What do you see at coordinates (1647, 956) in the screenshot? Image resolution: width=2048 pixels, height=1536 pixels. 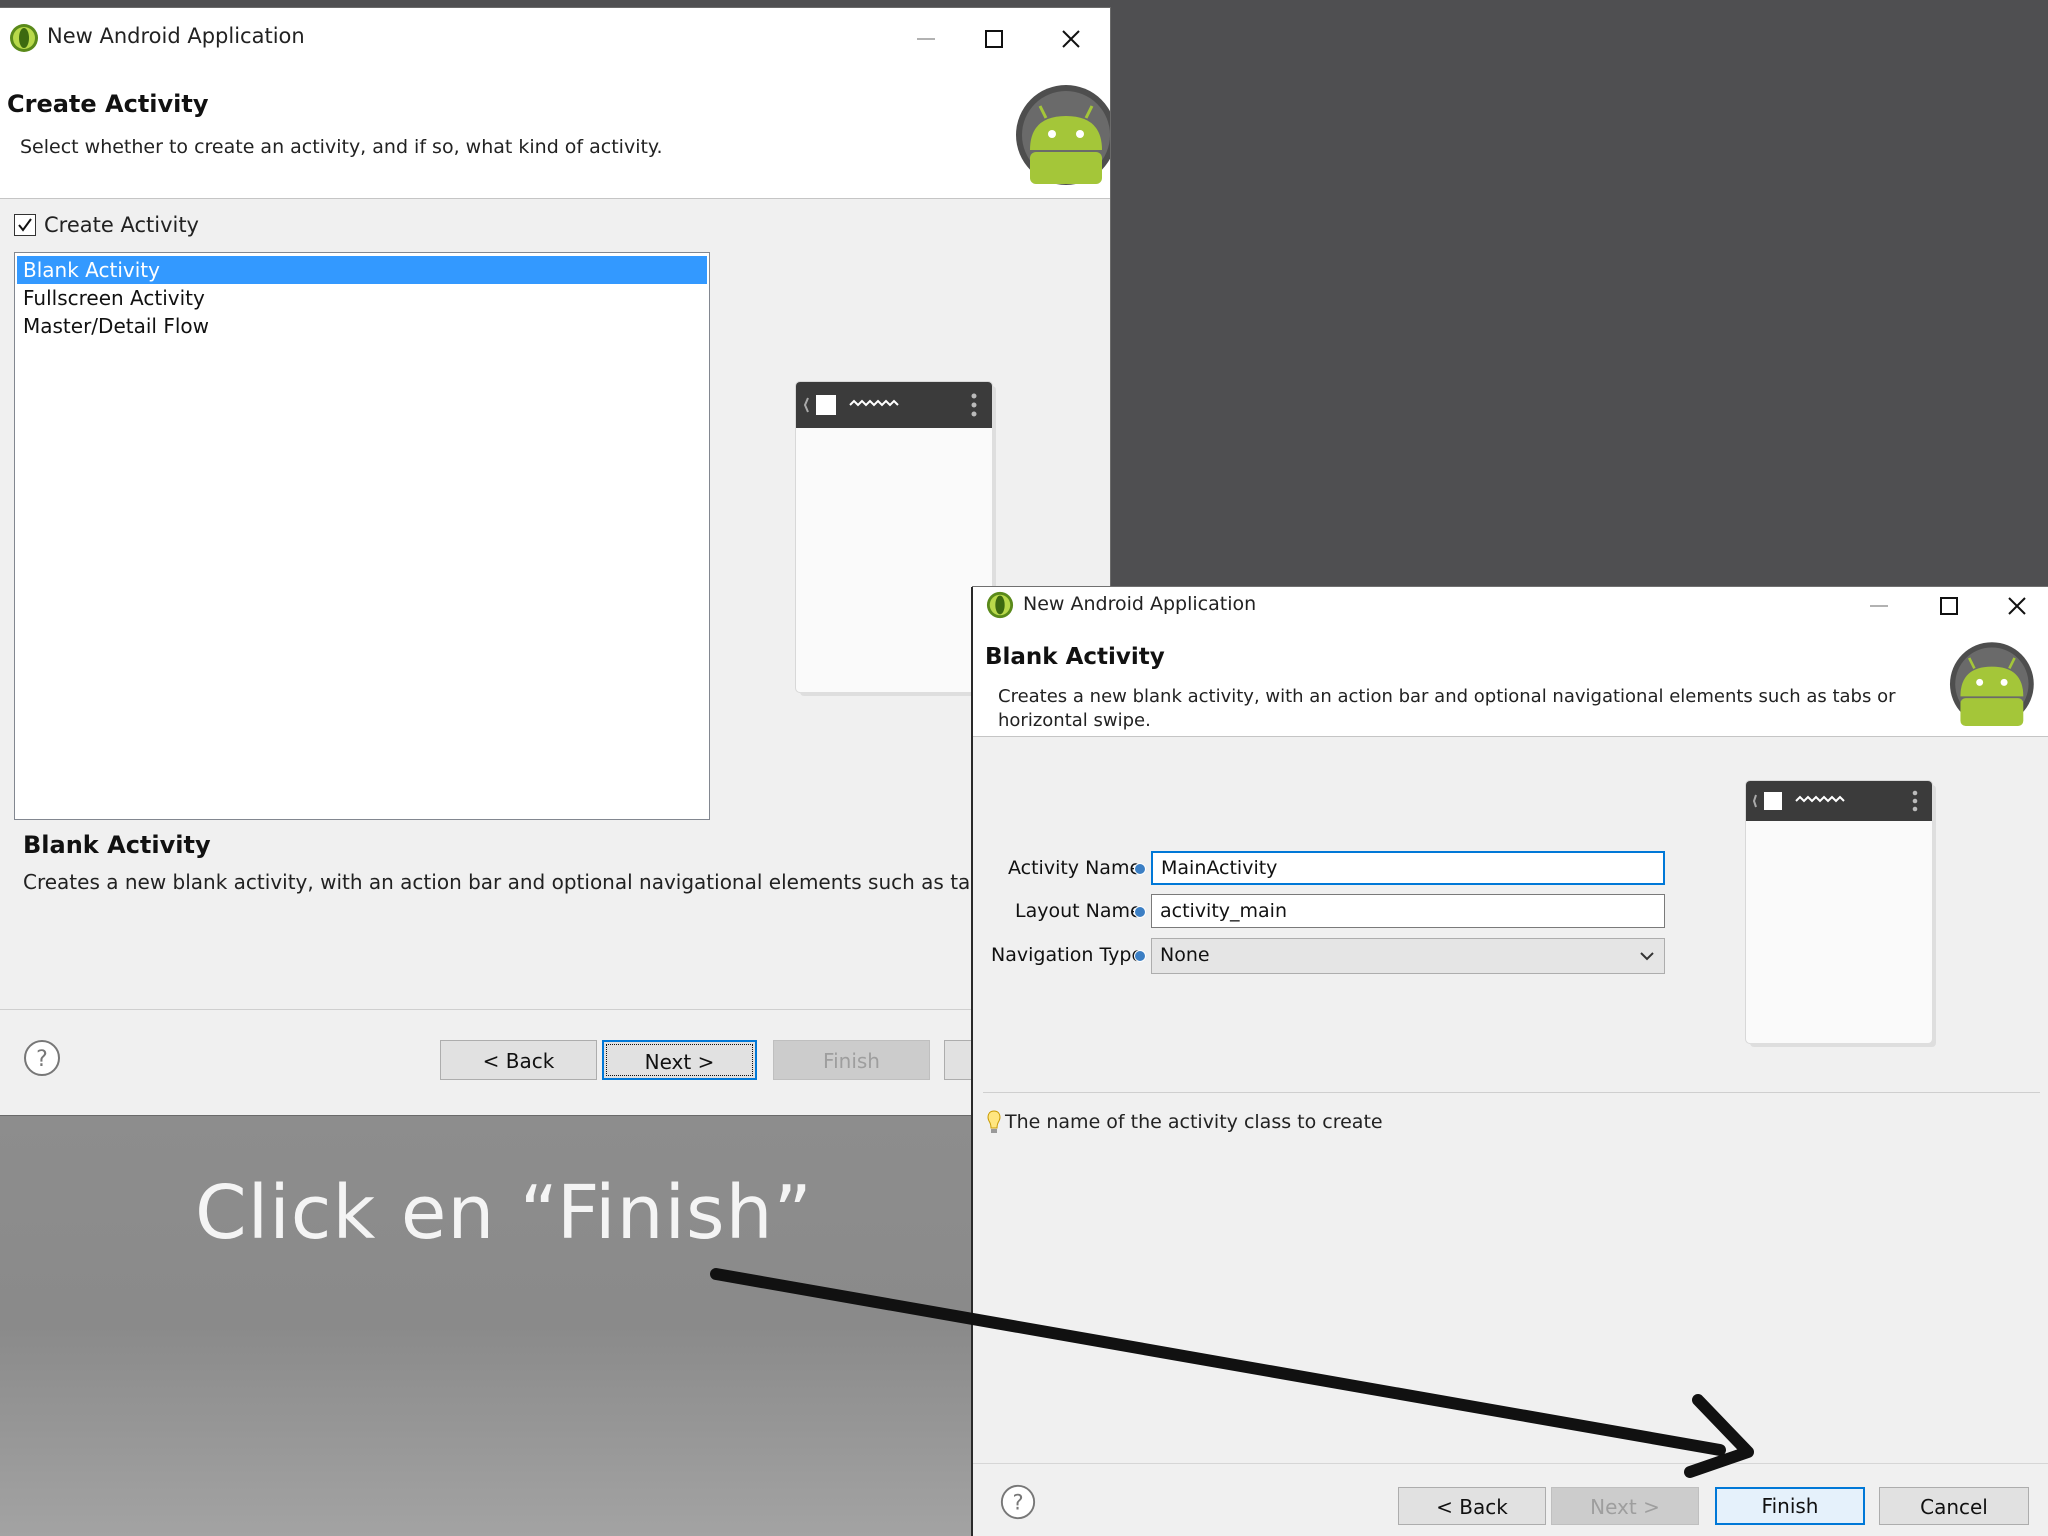 I see `chevron-down-icon` at bounding box center [1647, 956].